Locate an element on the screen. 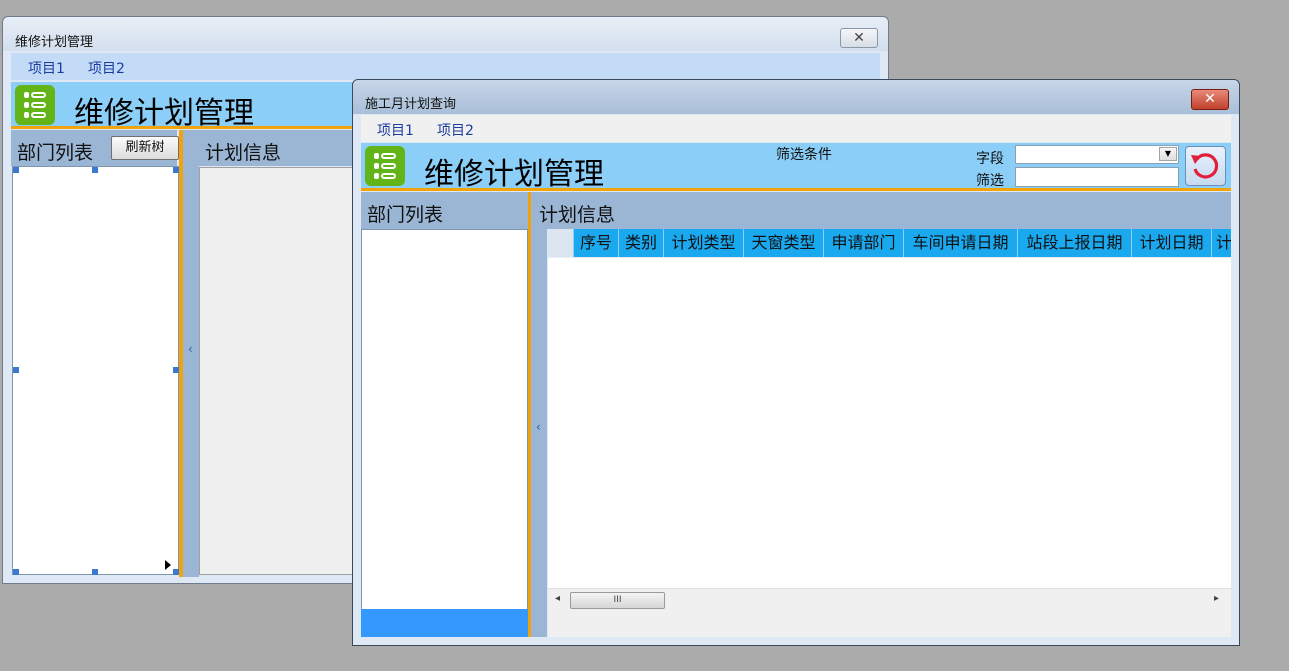 The image size is (1289, 671). field-label: 字段 is located at coordinates (990, 159).